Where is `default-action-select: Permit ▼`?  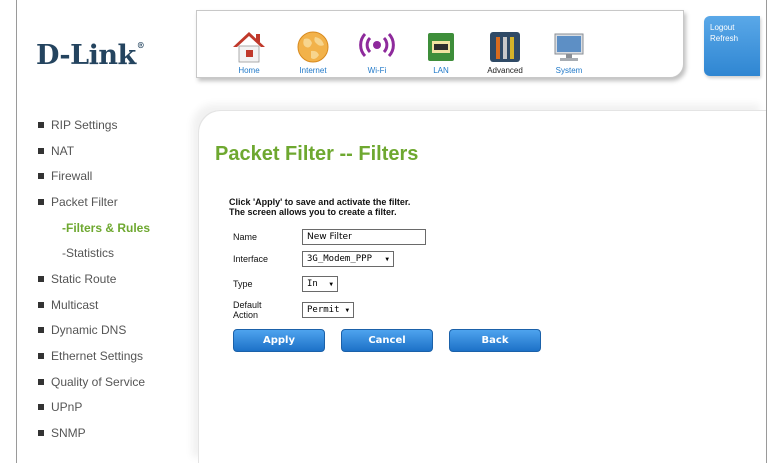 default-action-select: Permit ▼ is located at coordinates (328, 310).